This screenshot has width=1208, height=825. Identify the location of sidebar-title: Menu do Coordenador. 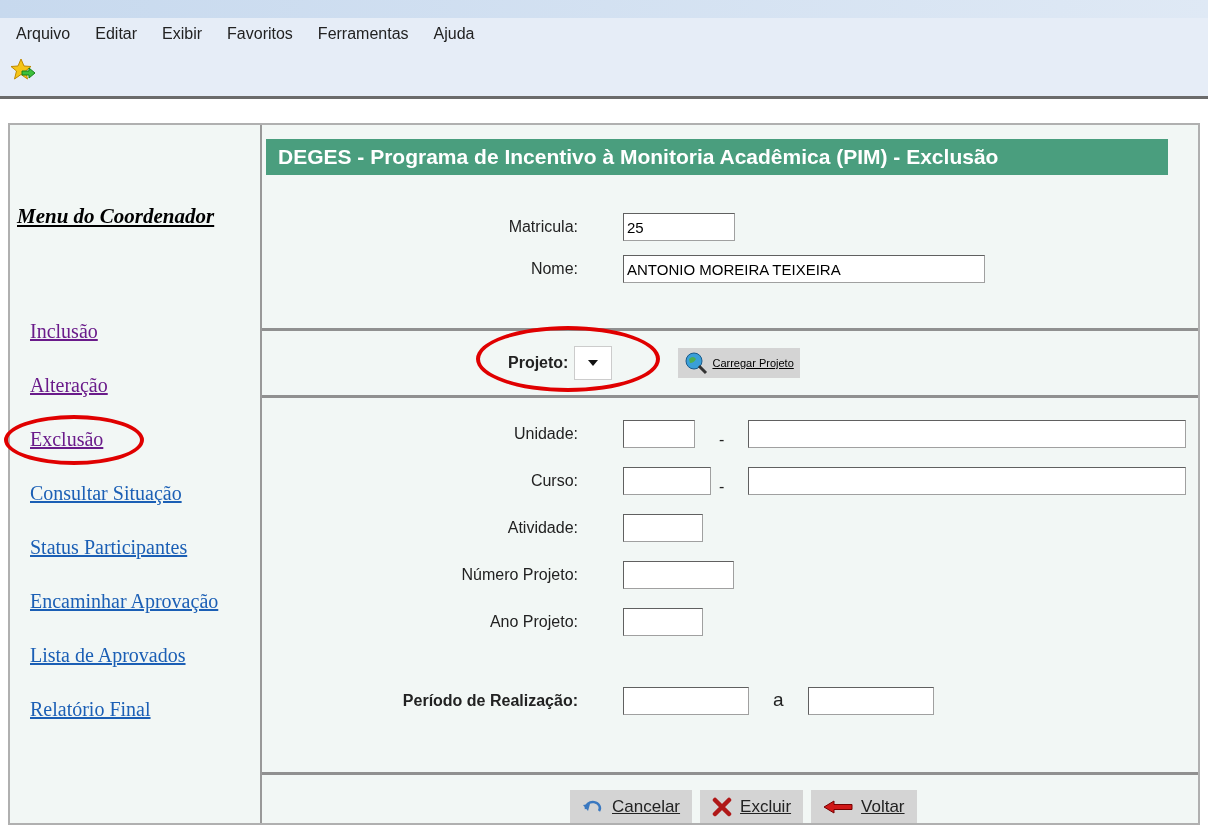
(116, 216).